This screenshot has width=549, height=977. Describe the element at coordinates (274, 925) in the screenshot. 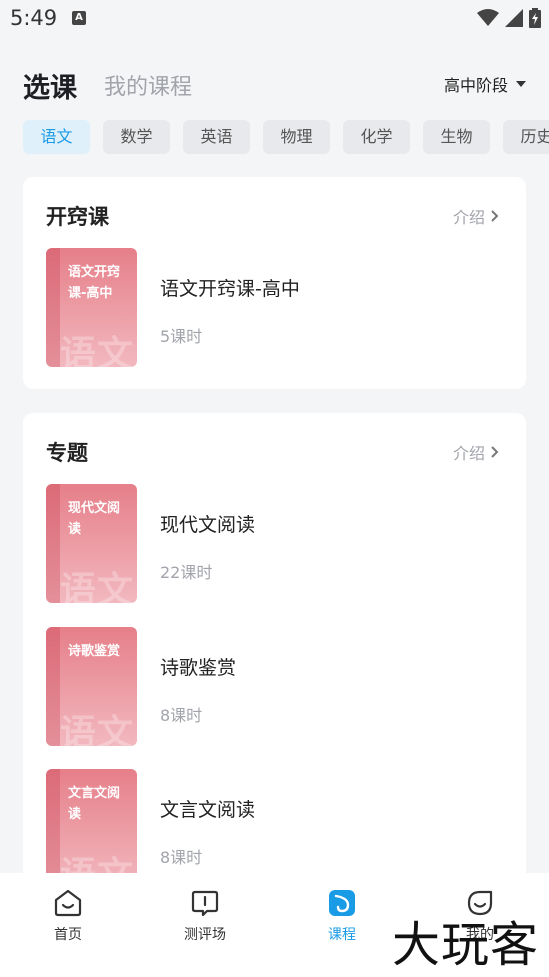

I see `bottom-nav: 首页 测评场 课程 我的 大玩客` at that location.